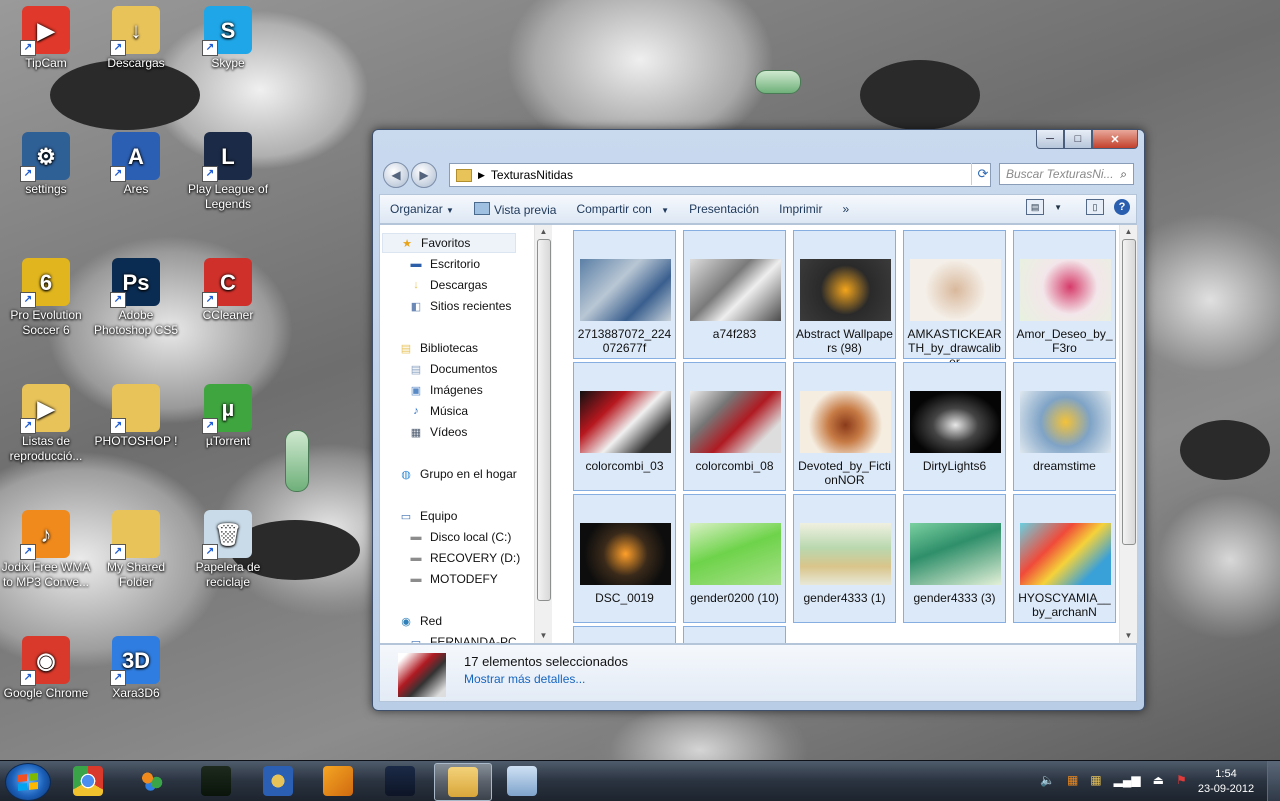 This screenshot has width=1280, height=801. I want to click on file-item: DSC_0019, so click(624, 558).